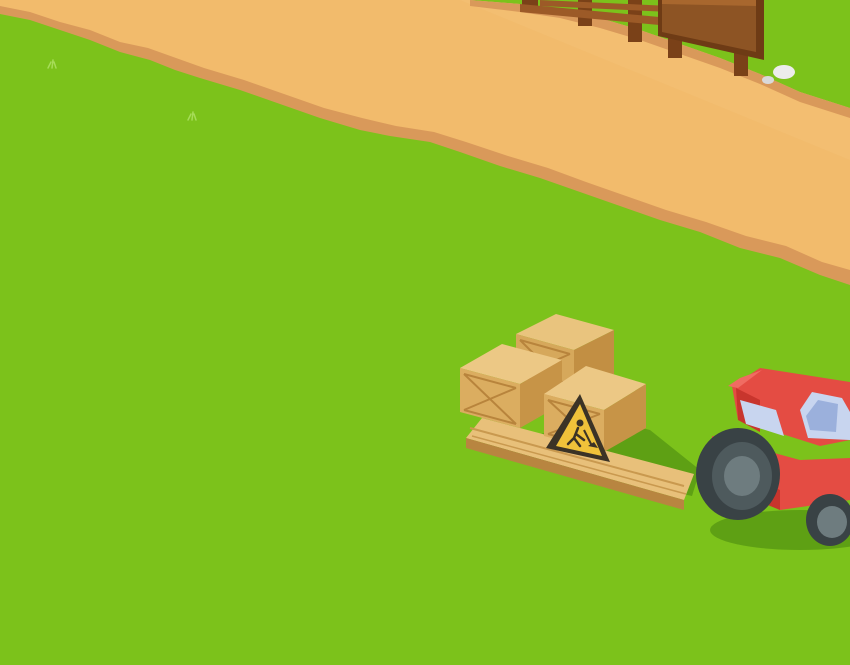  Describe the element at coordinates (738, 474) in the screenshot. I see `tractor-rear-wheel` at that location.